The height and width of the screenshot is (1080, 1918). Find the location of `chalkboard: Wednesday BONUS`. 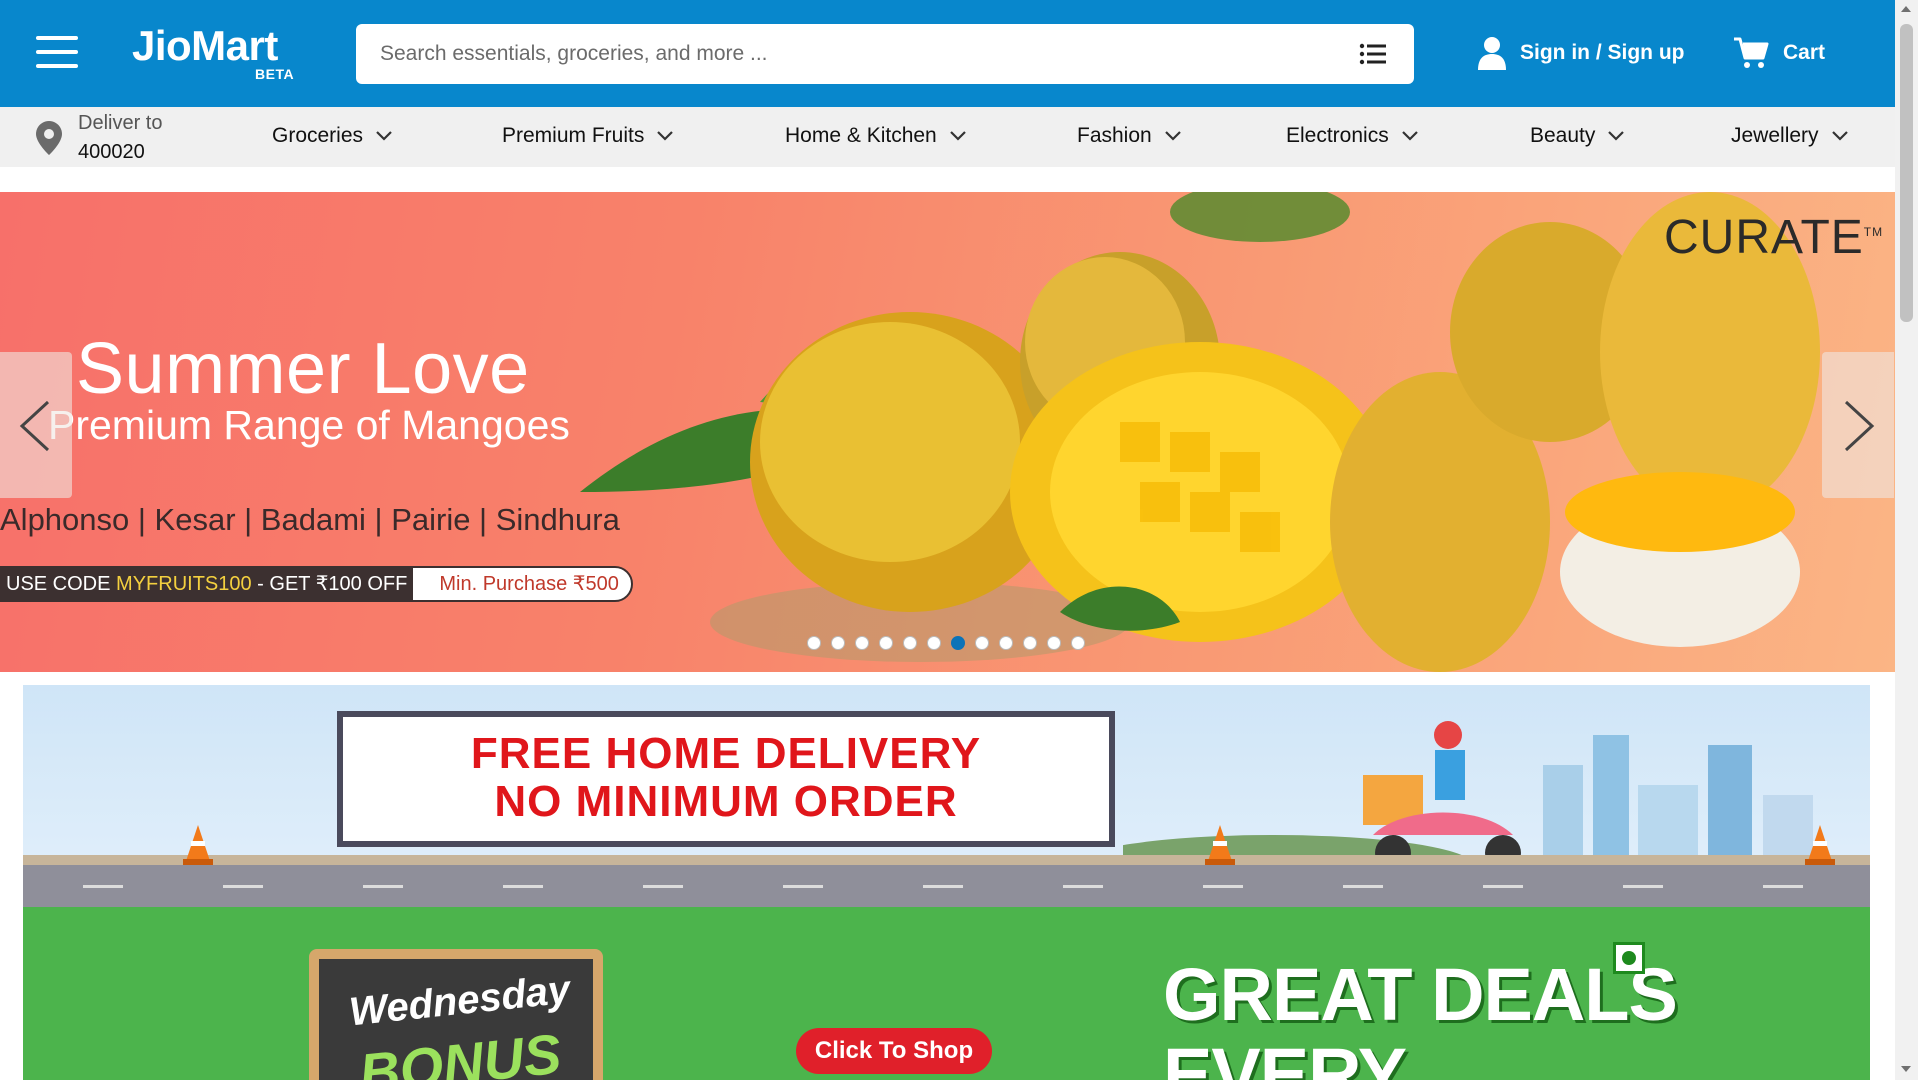

chalkboard: Wednesday BONUS is located at coordinates (456, 1014).